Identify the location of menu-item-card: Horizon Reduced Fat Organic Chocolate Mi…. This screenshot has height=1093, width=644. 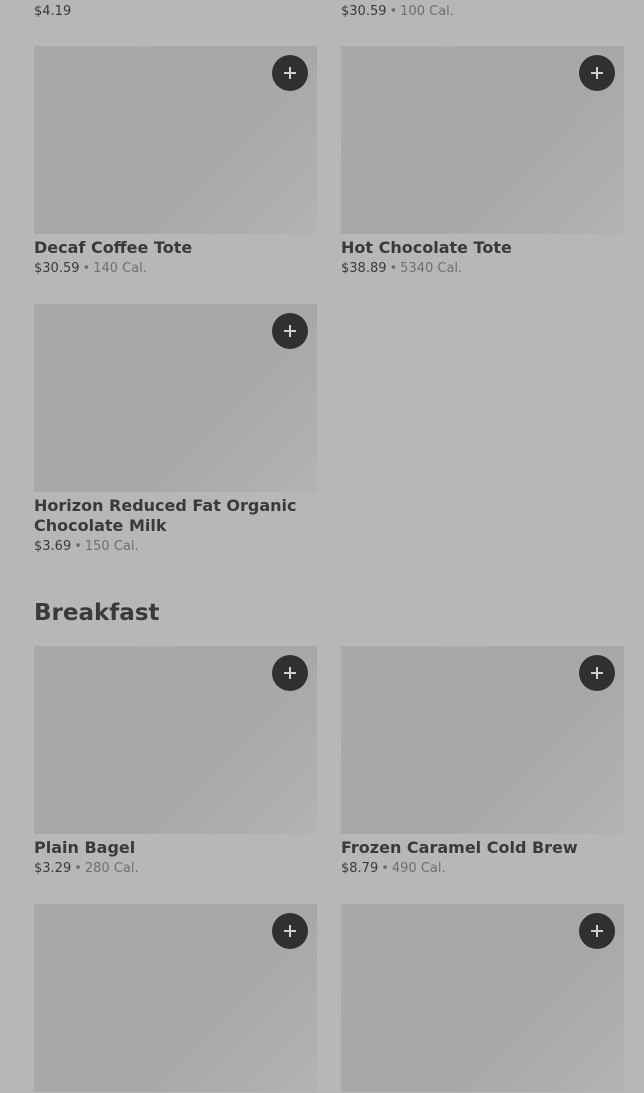
(175, 429).